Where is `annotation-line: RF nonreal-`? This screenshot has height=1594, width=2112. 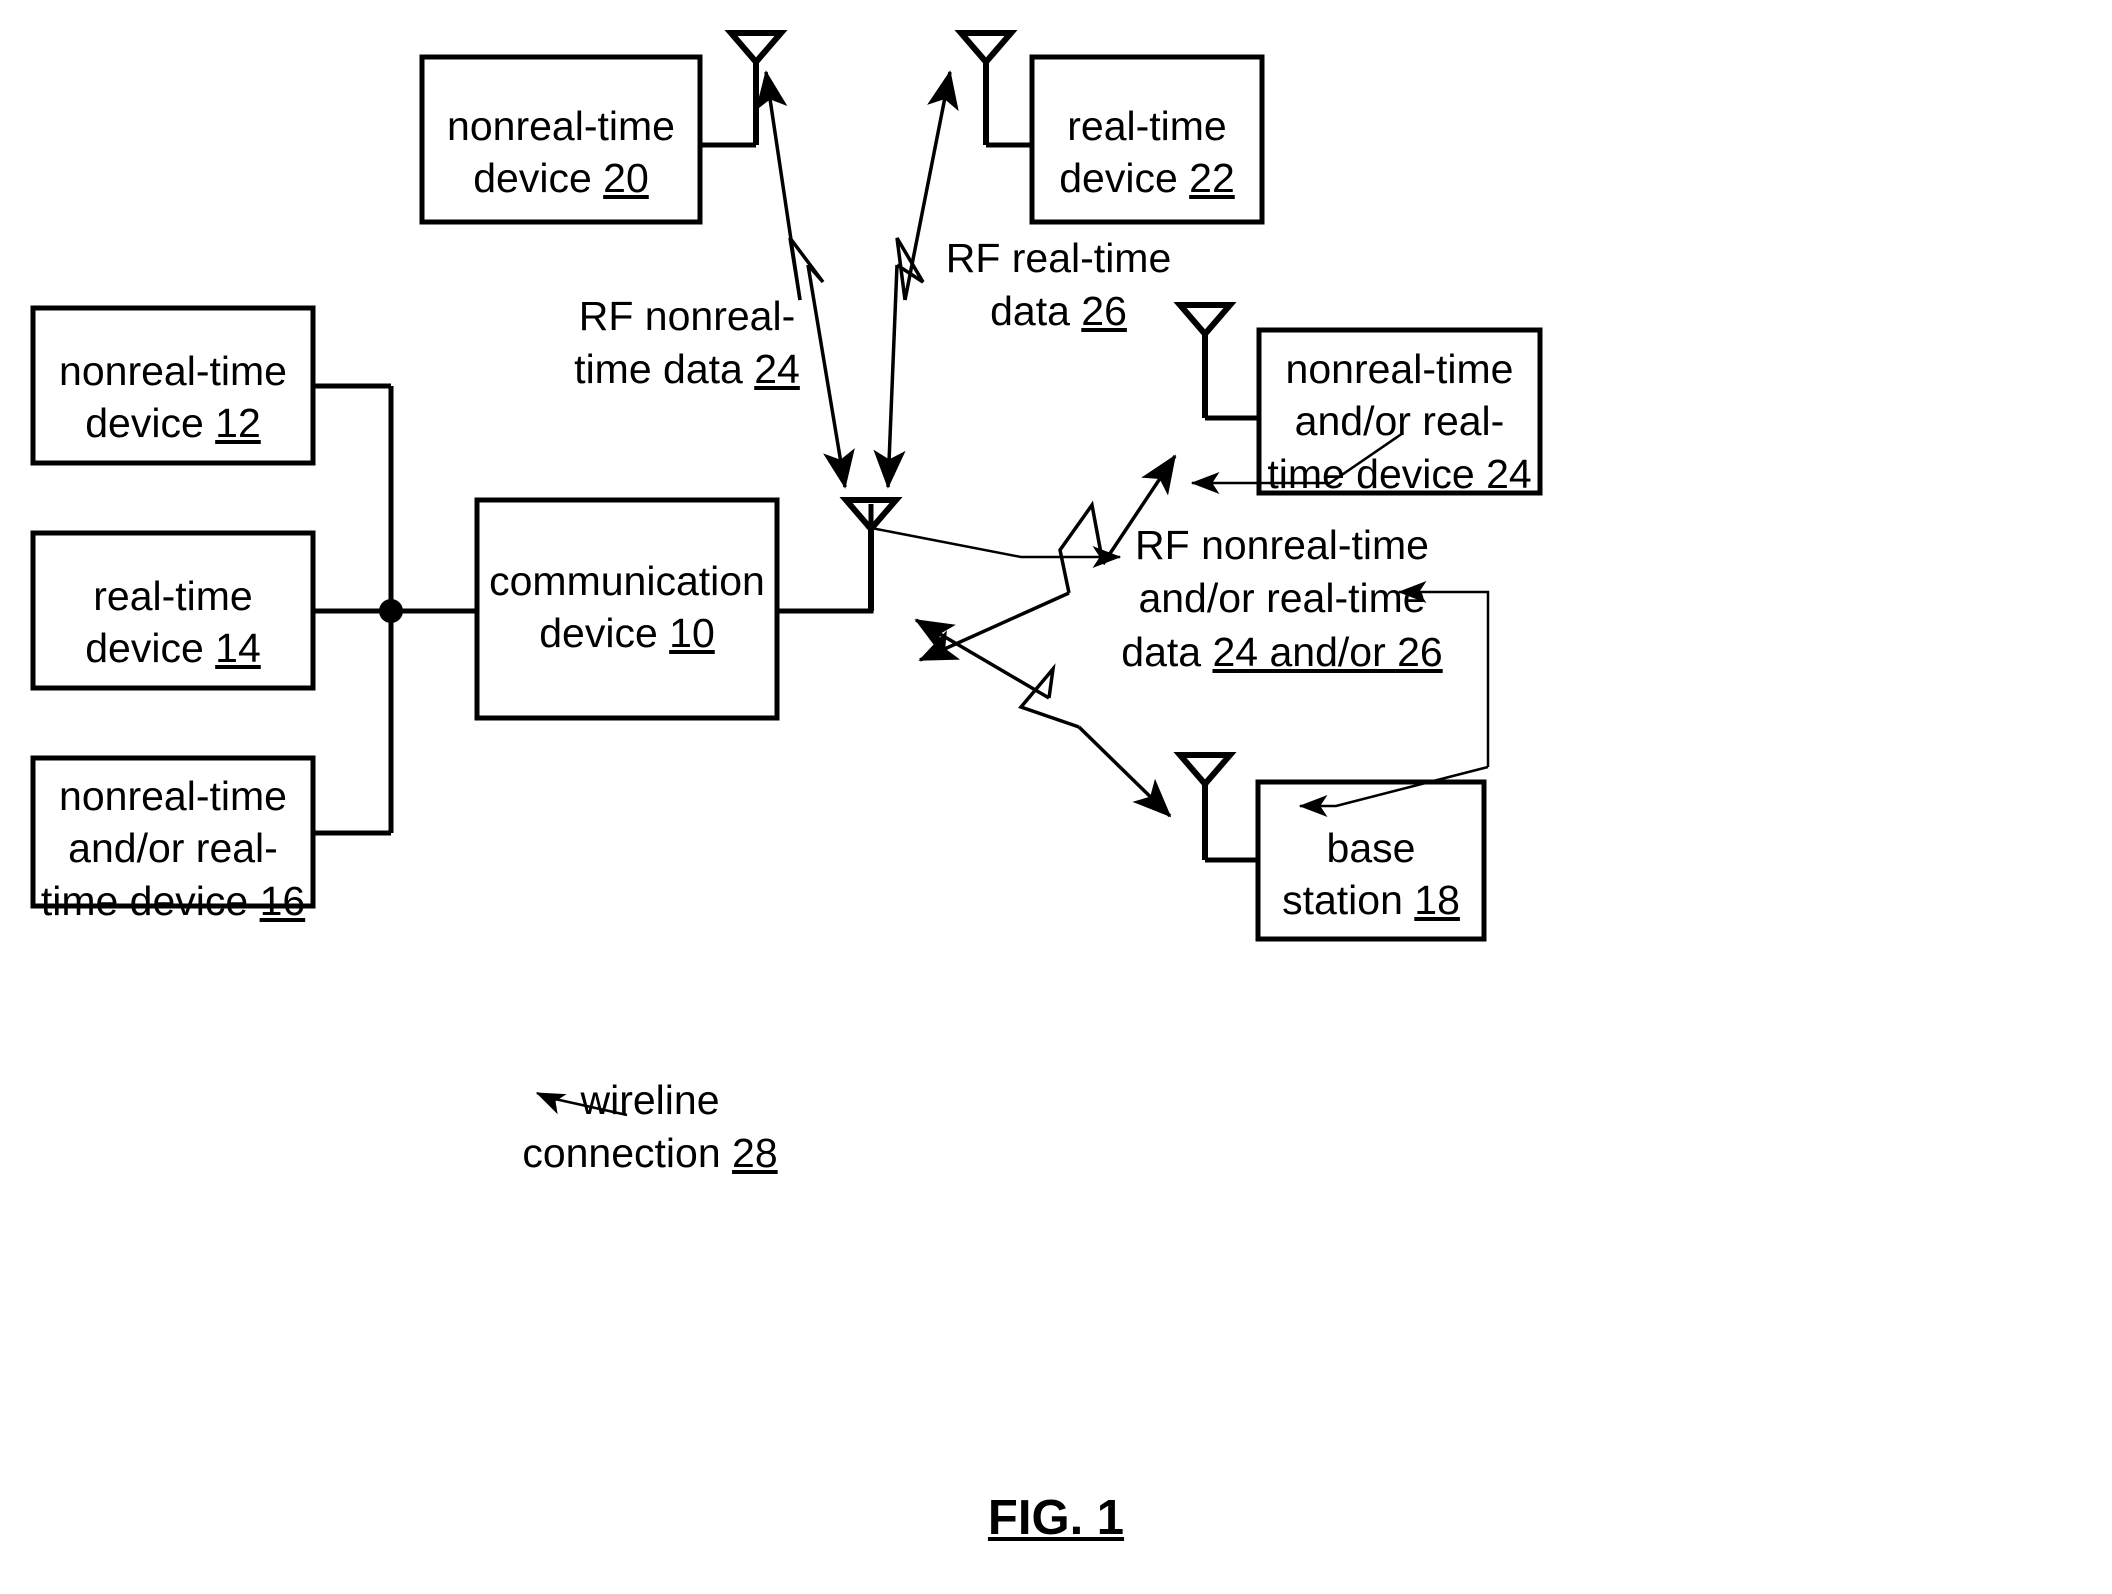
annotation-line: RF nonreal- is located at coordinates (687, 316).